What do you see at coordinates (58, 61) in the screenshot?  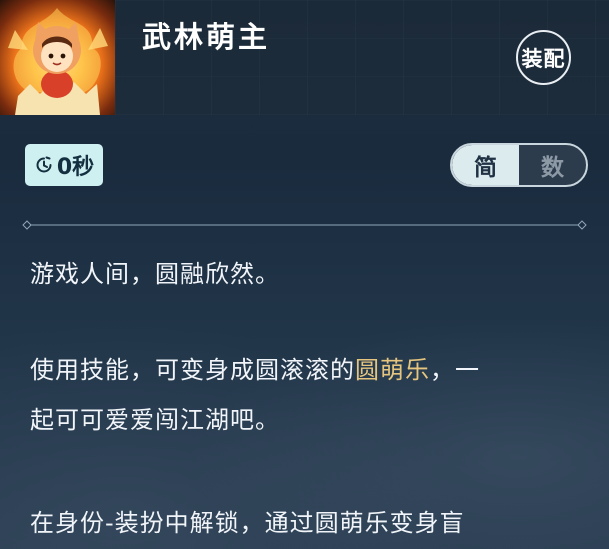 I see `character-portrait-image` at bounding box center [58, 61].